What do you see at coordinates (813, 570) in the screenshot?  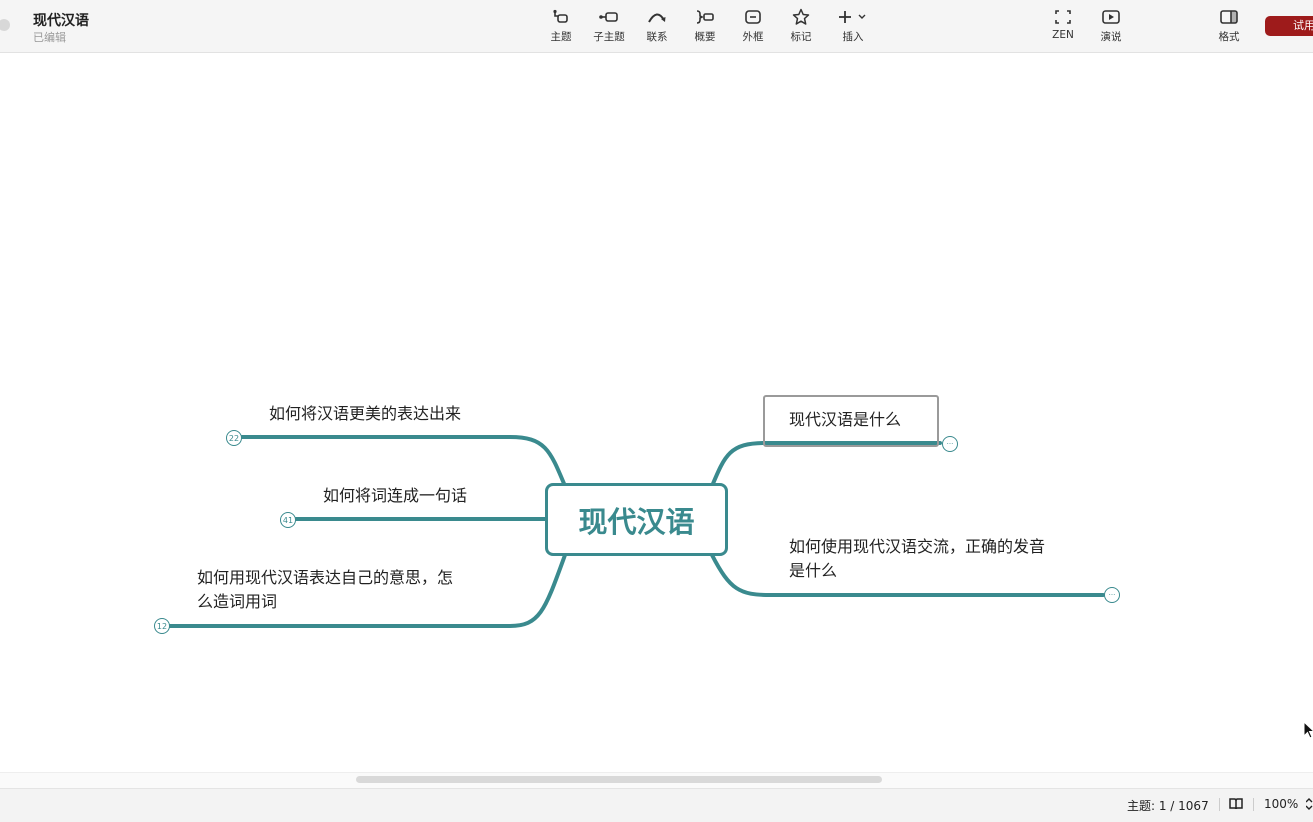 I see `topic-right-2-line2: 是什么` at bounding box center [813, 570].